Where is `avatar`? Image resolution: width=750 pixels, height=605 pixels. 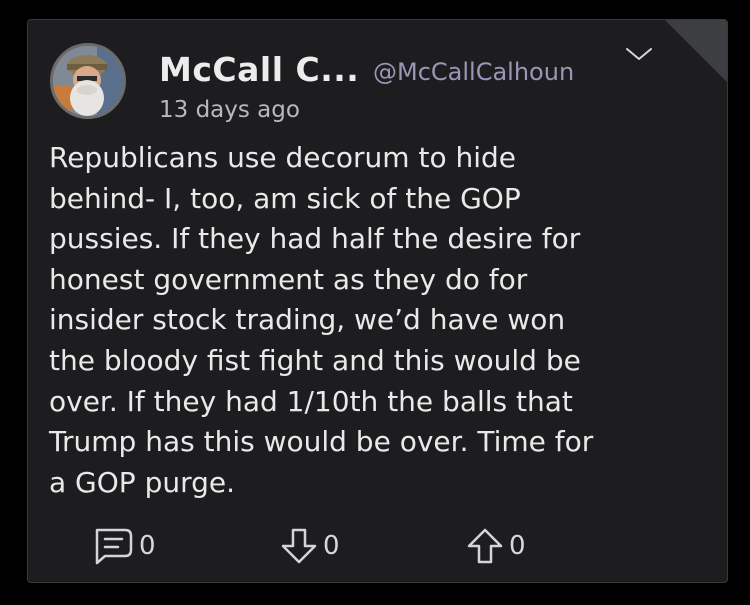
avatar is located at coordinates (88, 81).